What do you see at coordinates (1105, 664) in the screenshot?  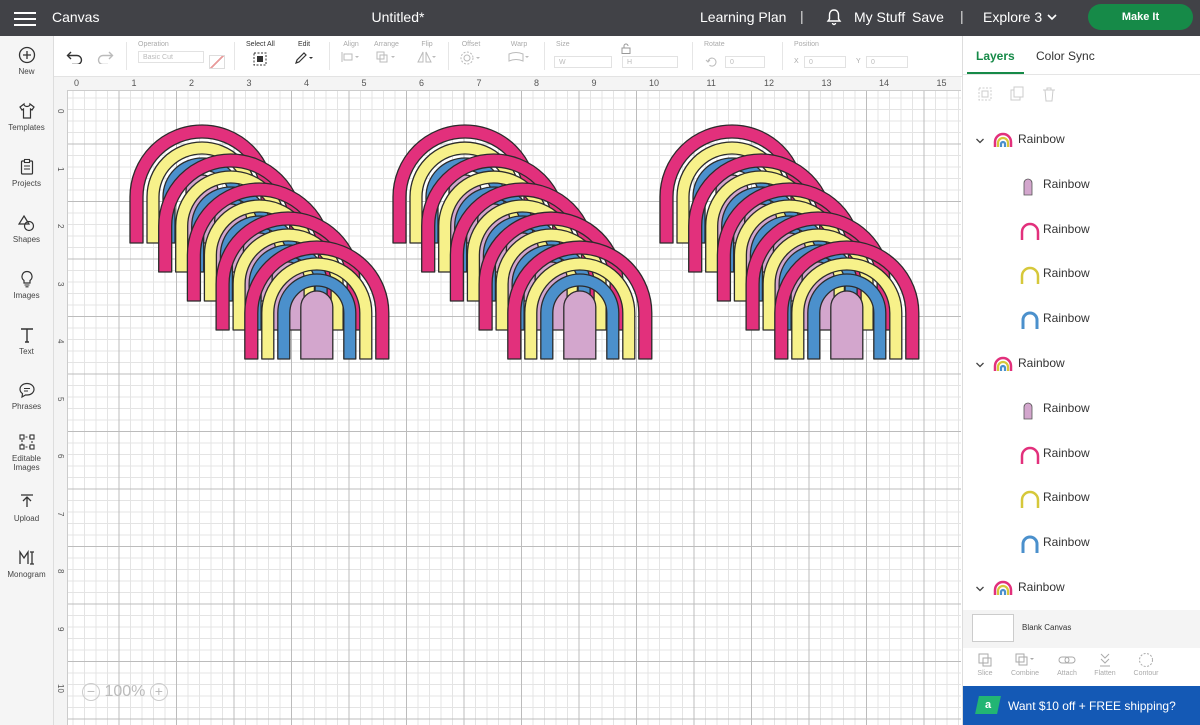 I see `flatten-button: Flatten` at bounding box center [1105, 664].